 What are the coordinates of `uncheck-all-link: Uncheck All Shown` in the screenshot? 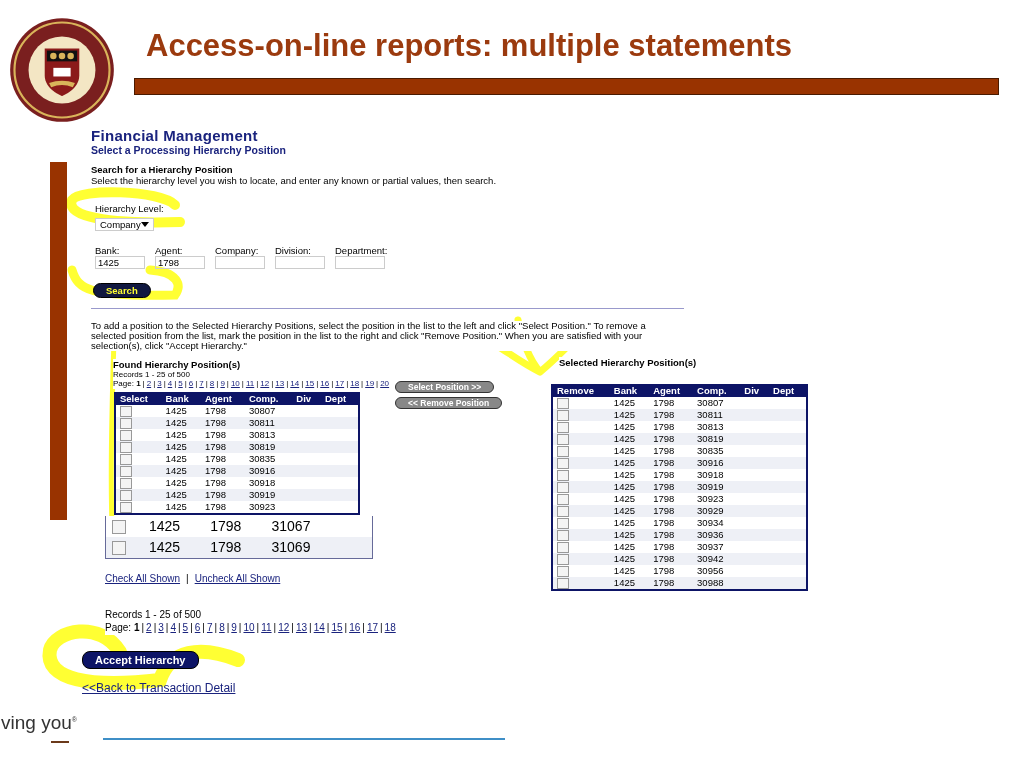 It's located at (237, 578).